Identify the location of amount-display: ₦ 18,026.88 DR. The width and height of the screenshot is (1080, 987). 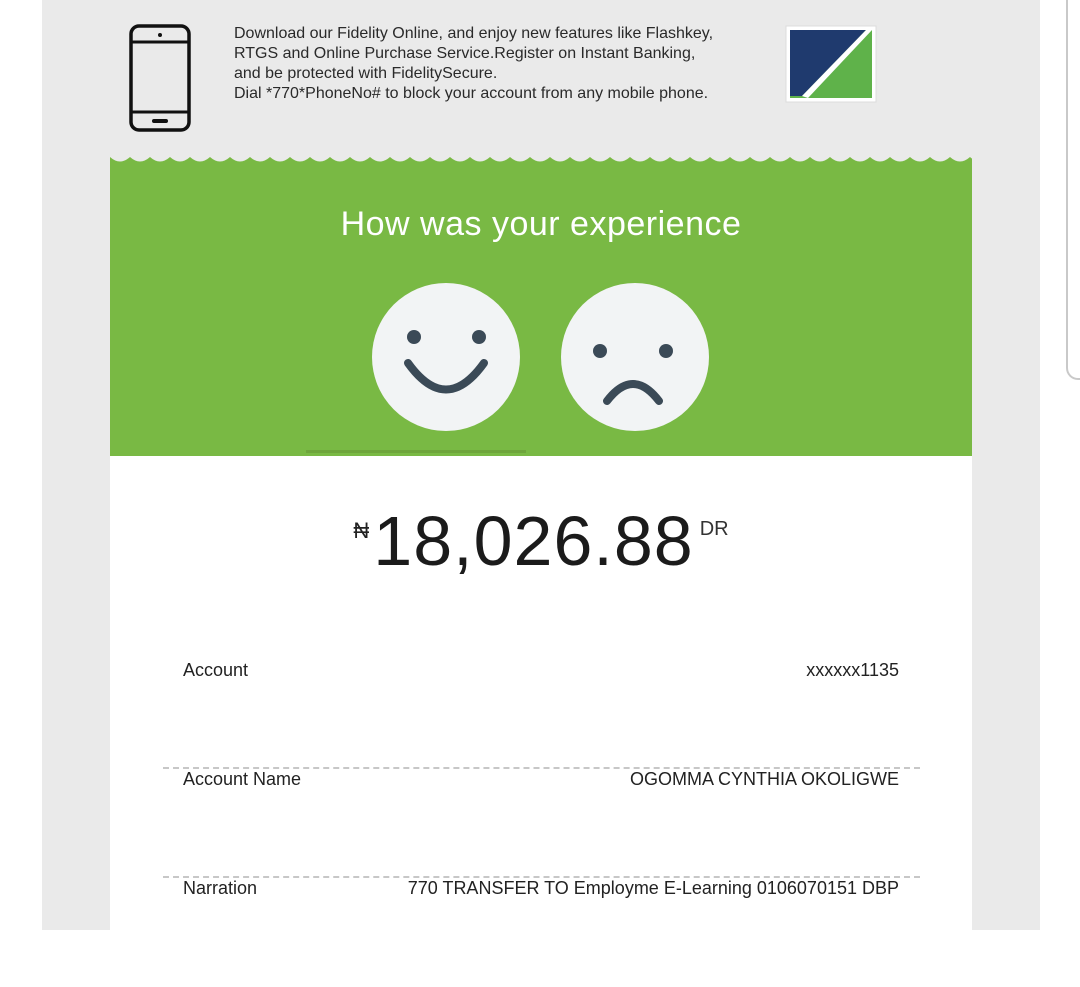
(541, 543).